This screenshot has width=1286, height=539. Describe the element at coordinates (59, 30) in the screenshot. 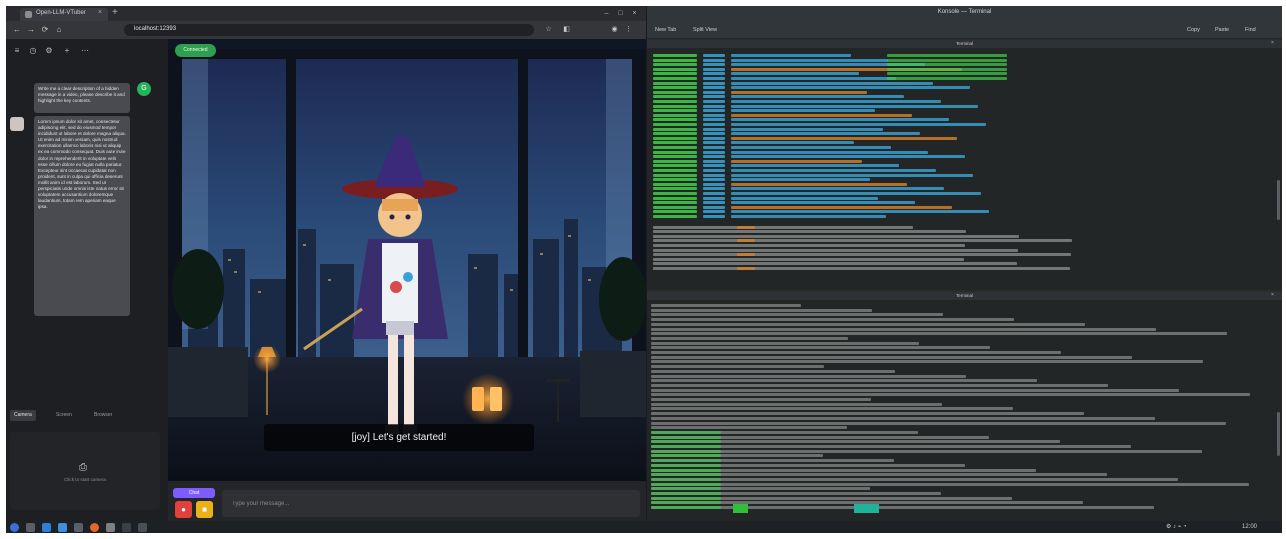

I see `home-button: ⌂` at that location.